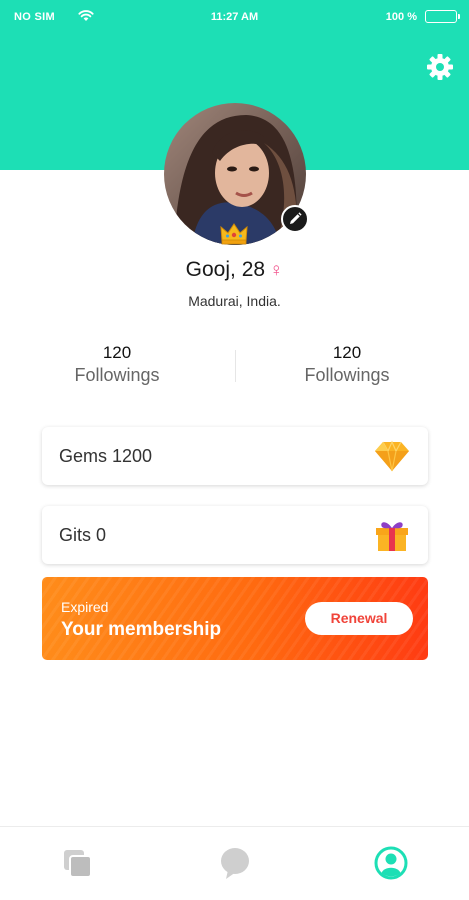  What do you see at coordinates (359, 618) in the screenshot?
I see `renewal-button: Renewal` at bounding box center [359, 618].